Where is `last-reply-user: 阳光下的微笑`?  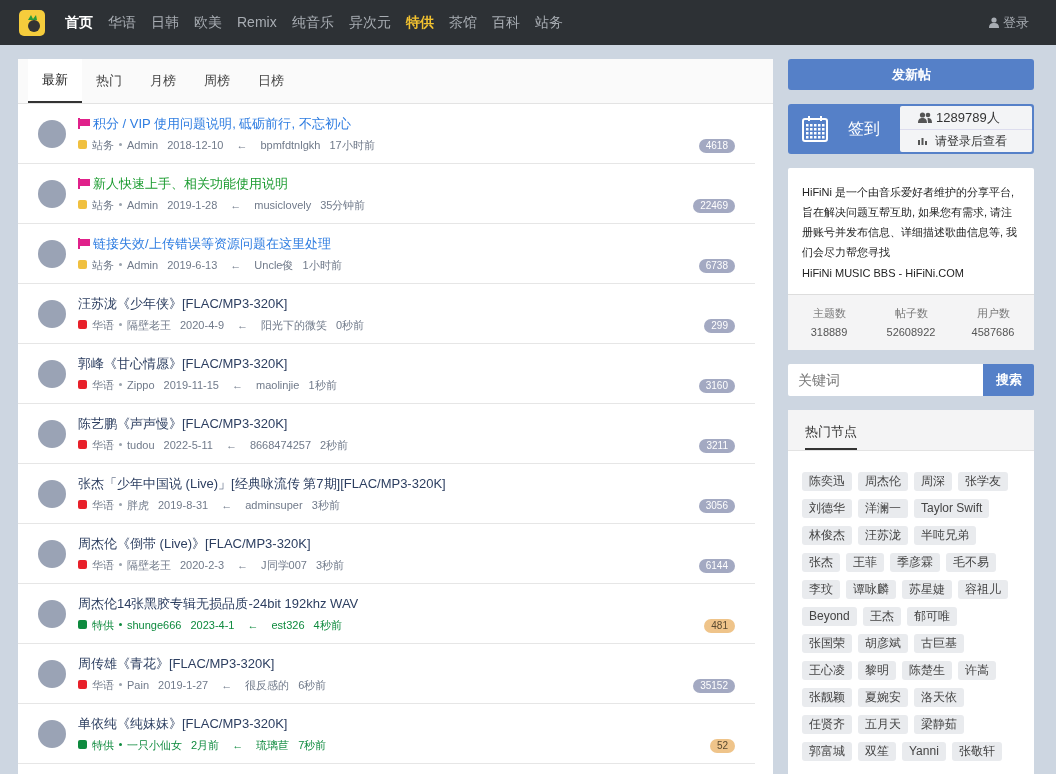
last-reply-user: 阳光下的微笑 is located at coordinates (294, 324).